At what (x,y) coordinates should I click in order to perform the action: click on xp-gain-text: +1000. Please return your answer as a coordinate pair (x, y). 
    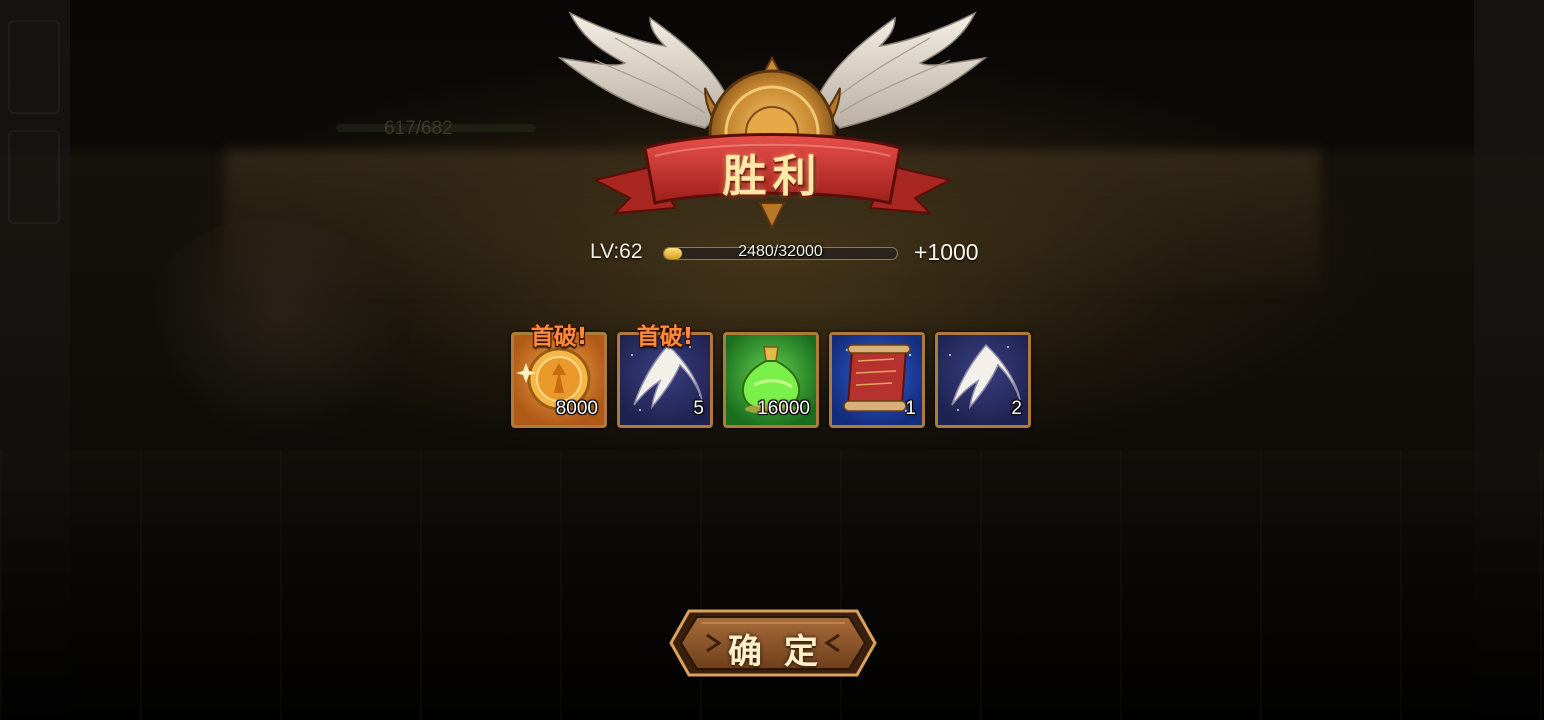
    Looking at the image, I should click on (946, 252).